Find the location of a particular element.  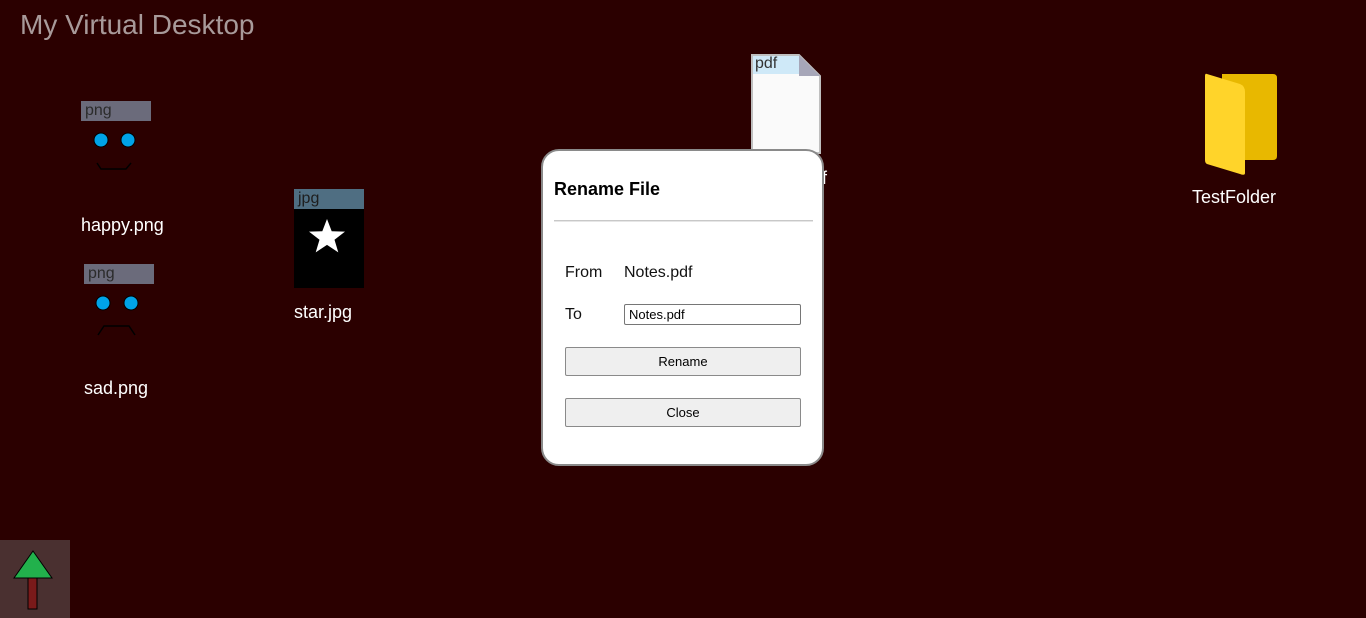

from-label: From is located at coordinates (584, 272).